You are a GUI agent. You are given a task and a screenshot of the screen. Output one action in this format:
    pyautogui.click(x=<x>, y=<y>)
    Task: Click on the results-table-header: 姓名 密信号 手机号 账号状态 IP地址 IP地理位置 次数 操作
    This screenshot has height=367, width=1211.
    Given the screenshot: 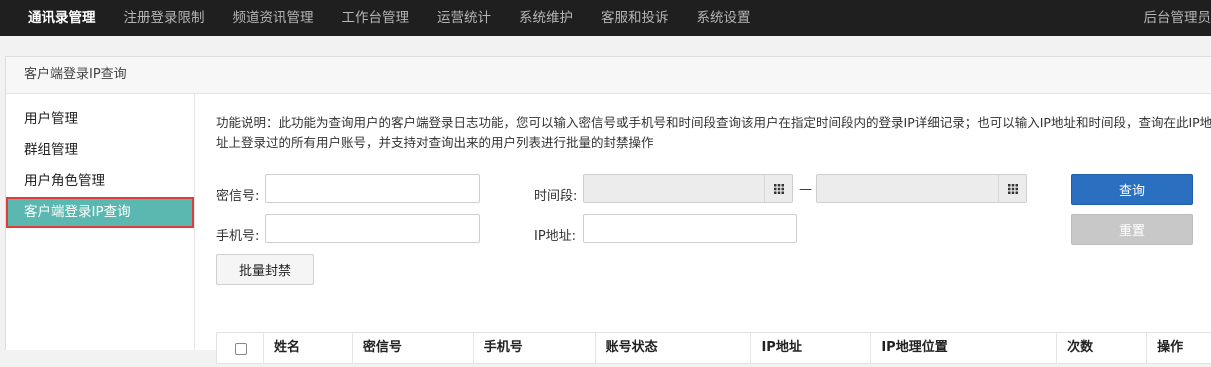 What is the action you would take?
    pyautogui.click(x=713, y=348)
    